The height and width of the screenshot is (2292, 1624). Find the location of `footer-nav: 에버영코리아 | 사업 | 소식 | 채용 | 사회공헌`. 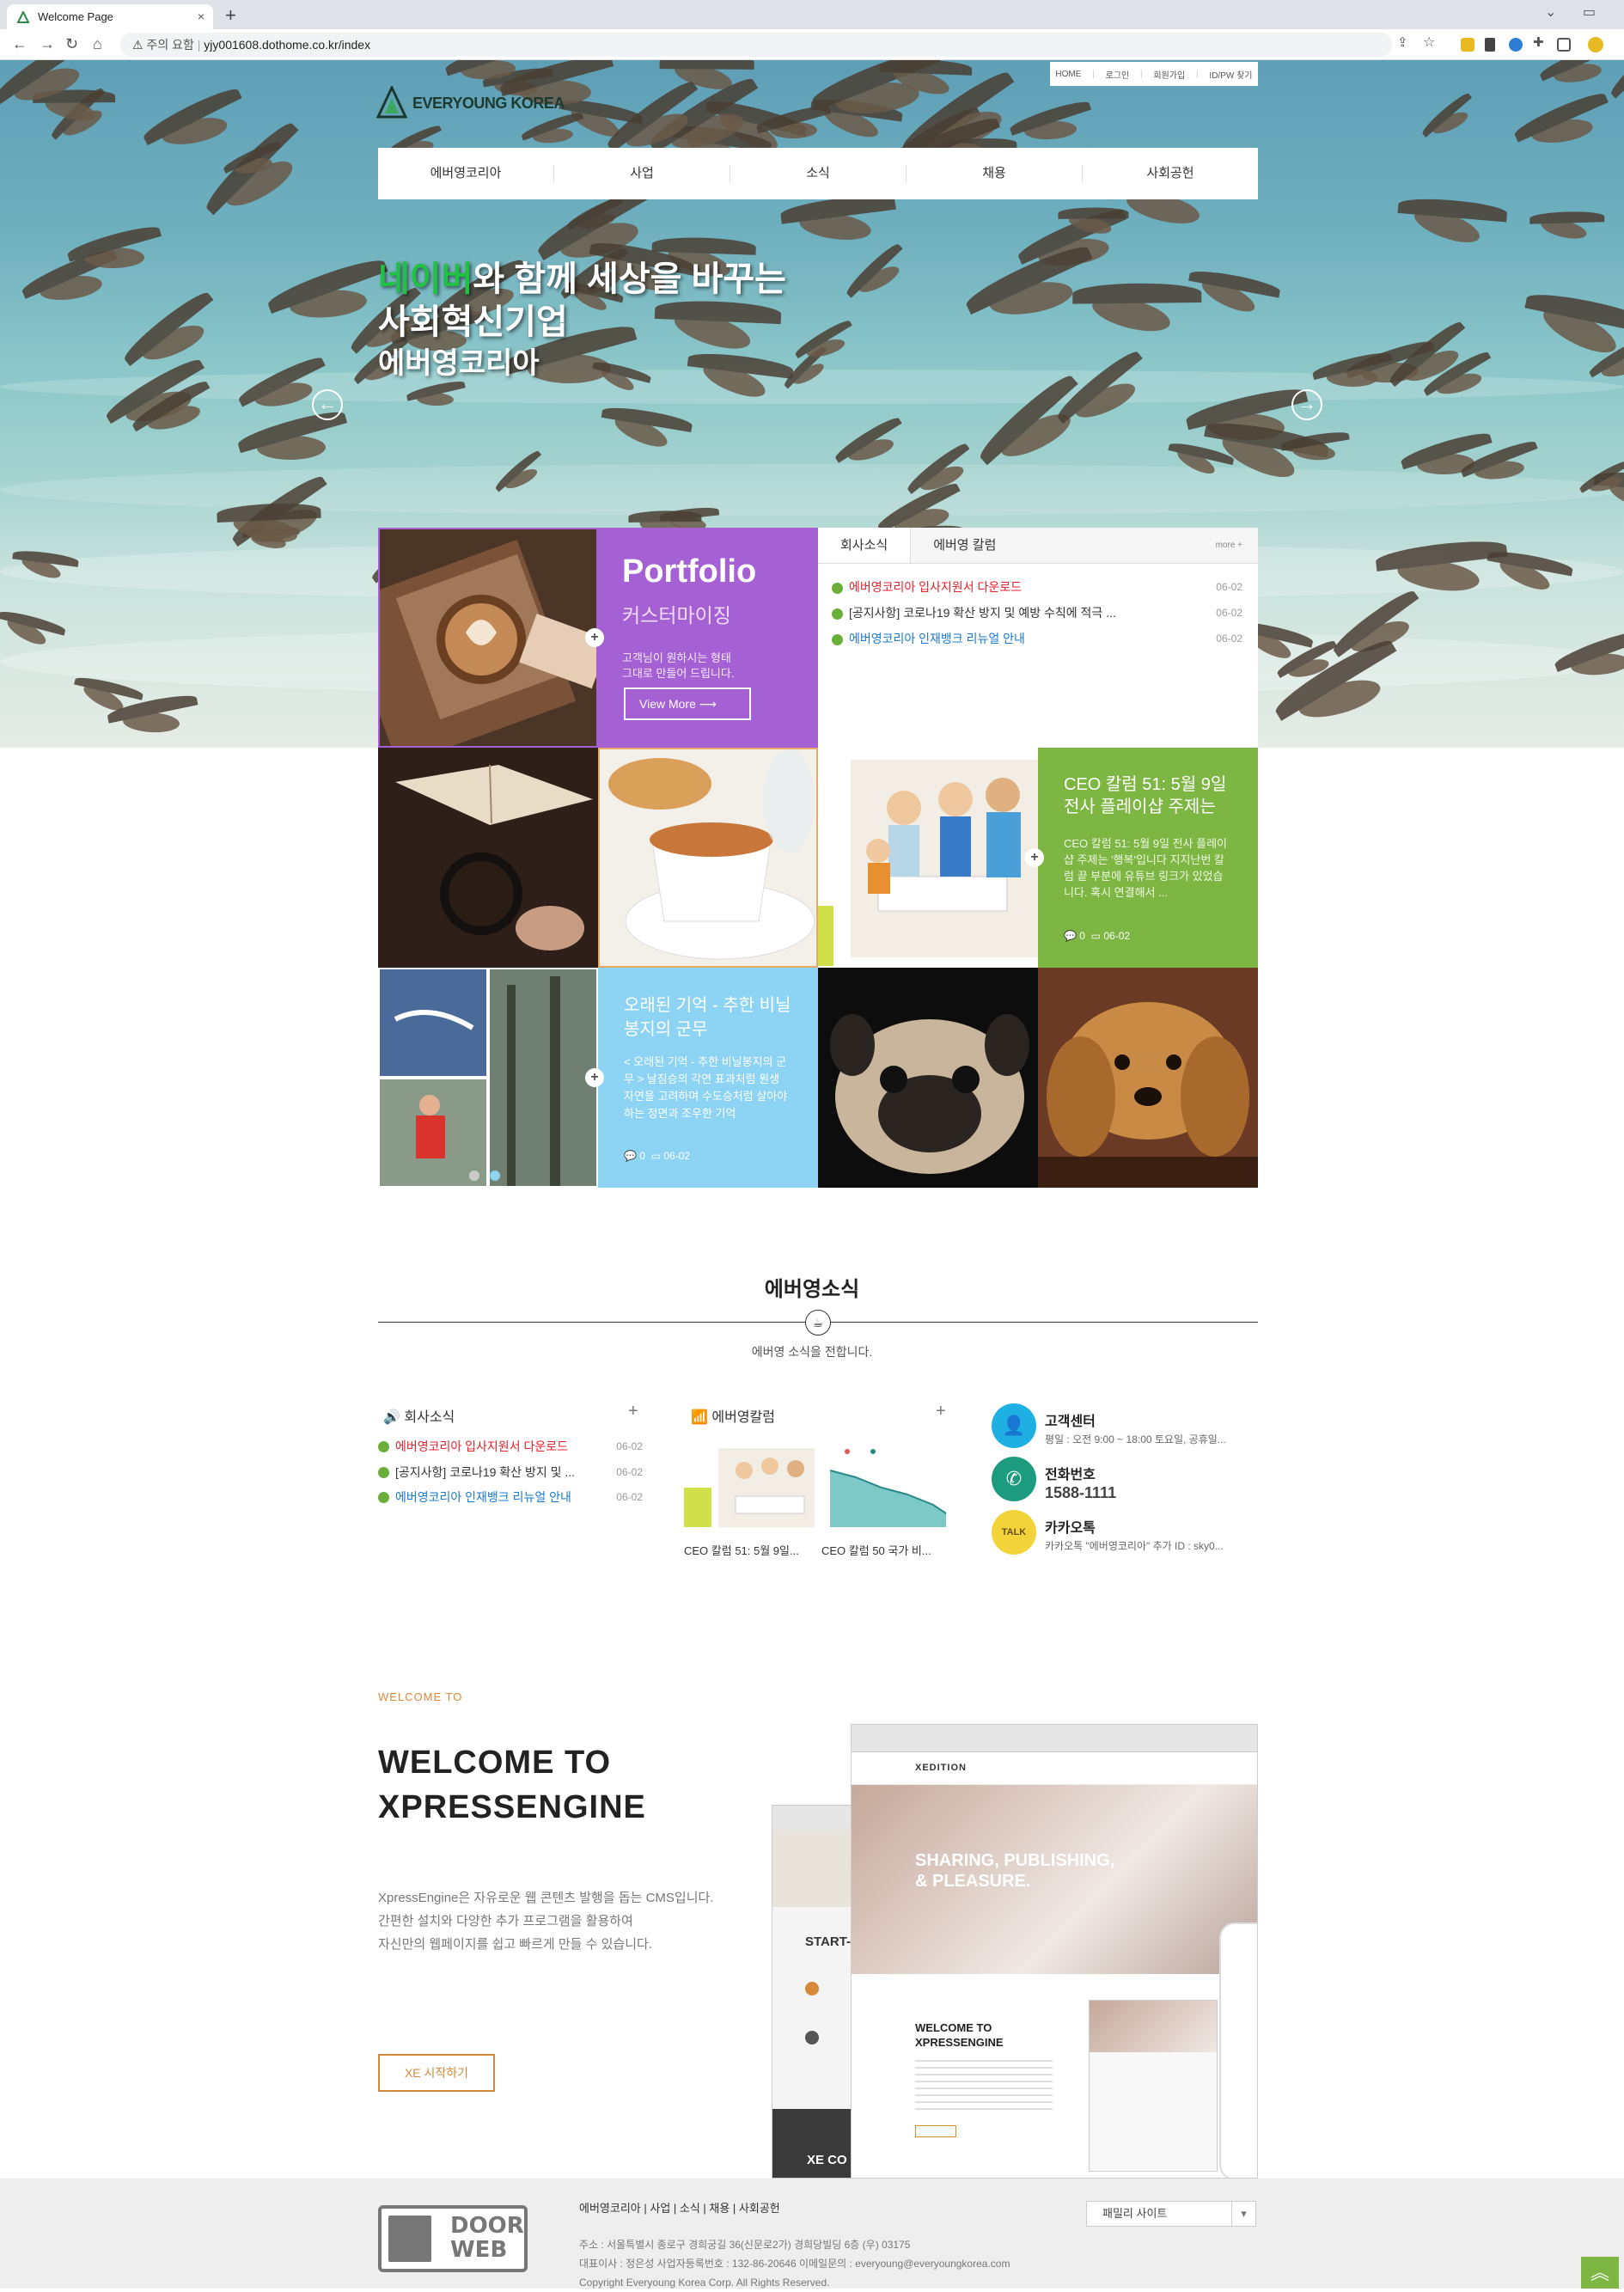

footer-nav: 에버영코리아 | 사업 | 소식 | 채용 | 사회공헌 is located at coordinates (679, 2207).